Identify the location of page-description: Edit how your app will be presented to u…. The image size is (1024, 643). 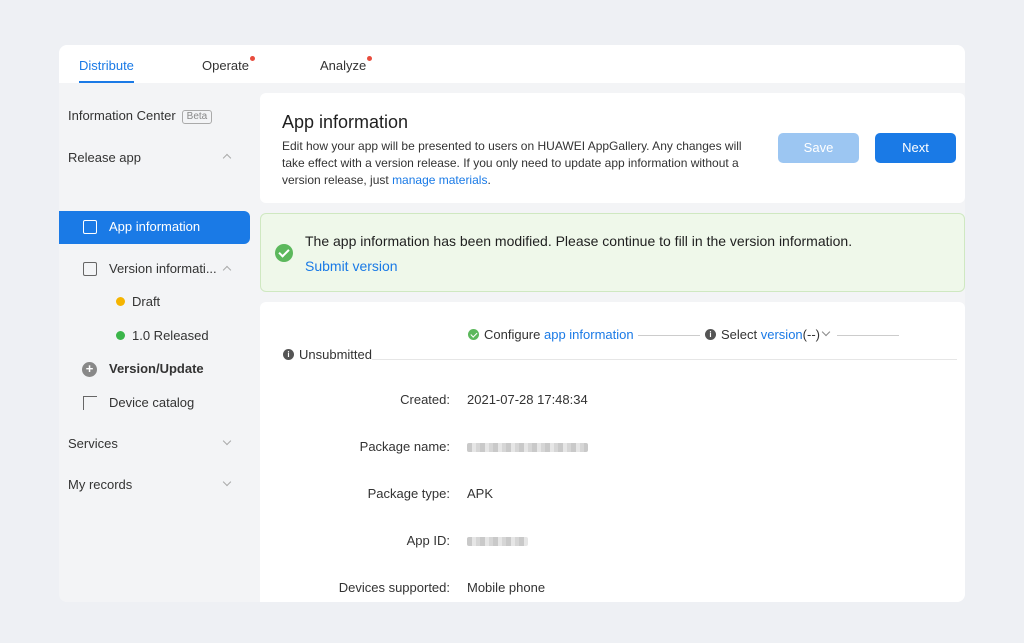
(512, 163).